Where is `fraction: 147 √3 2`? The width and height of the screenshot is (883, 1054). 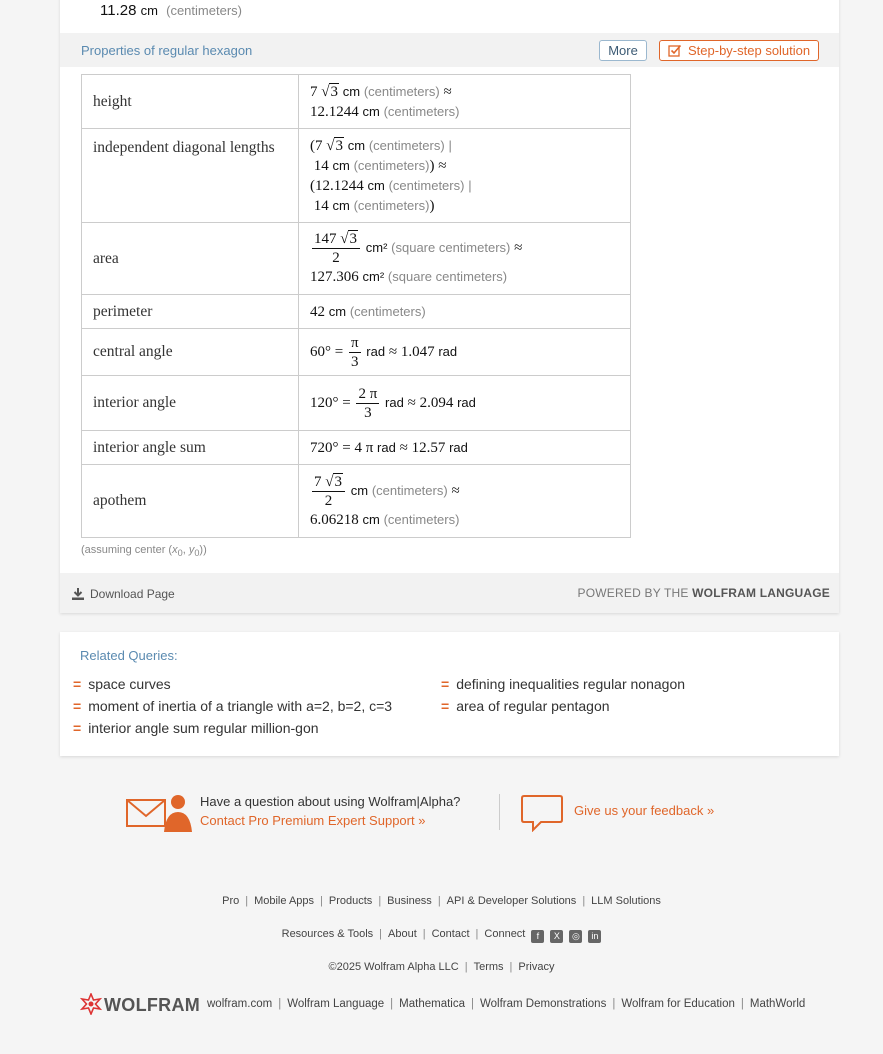
fraction: 147 √3 2 is located at coordinates (336, 248).